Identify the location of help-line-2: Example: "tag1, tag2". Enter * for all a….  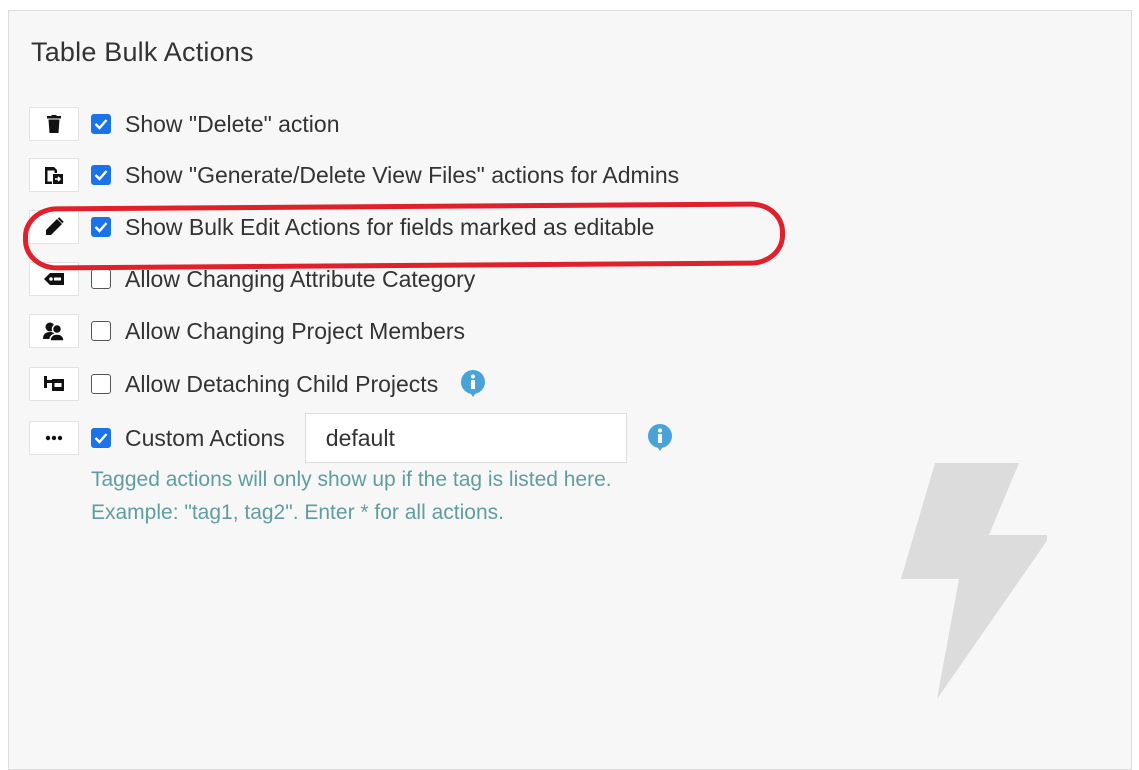
(297, 512).